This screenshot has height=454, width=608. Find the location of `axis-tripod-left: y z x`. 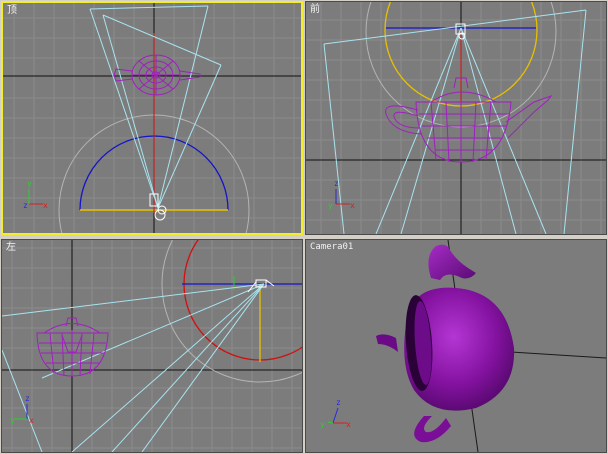

axis-tripod-left: y z x is located at coordinates (22, 409).